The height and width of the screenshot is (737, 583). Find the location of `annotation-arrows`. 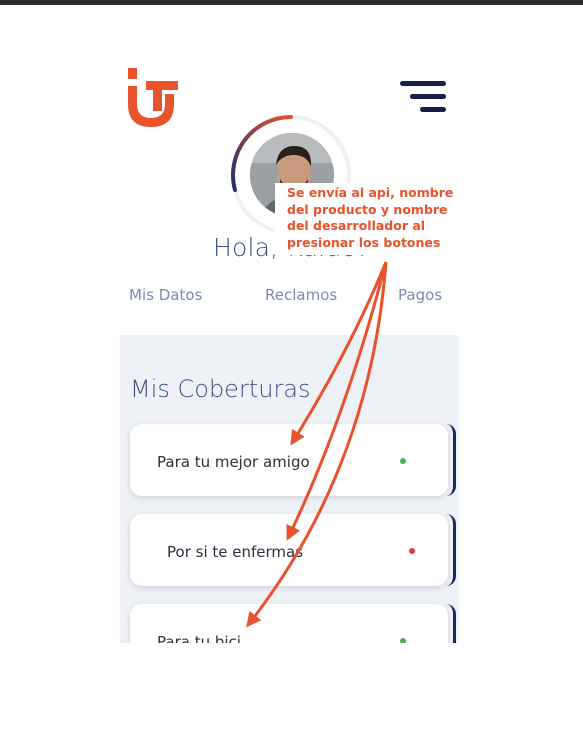

annotation-arrows is located at coordinates (317, 444).